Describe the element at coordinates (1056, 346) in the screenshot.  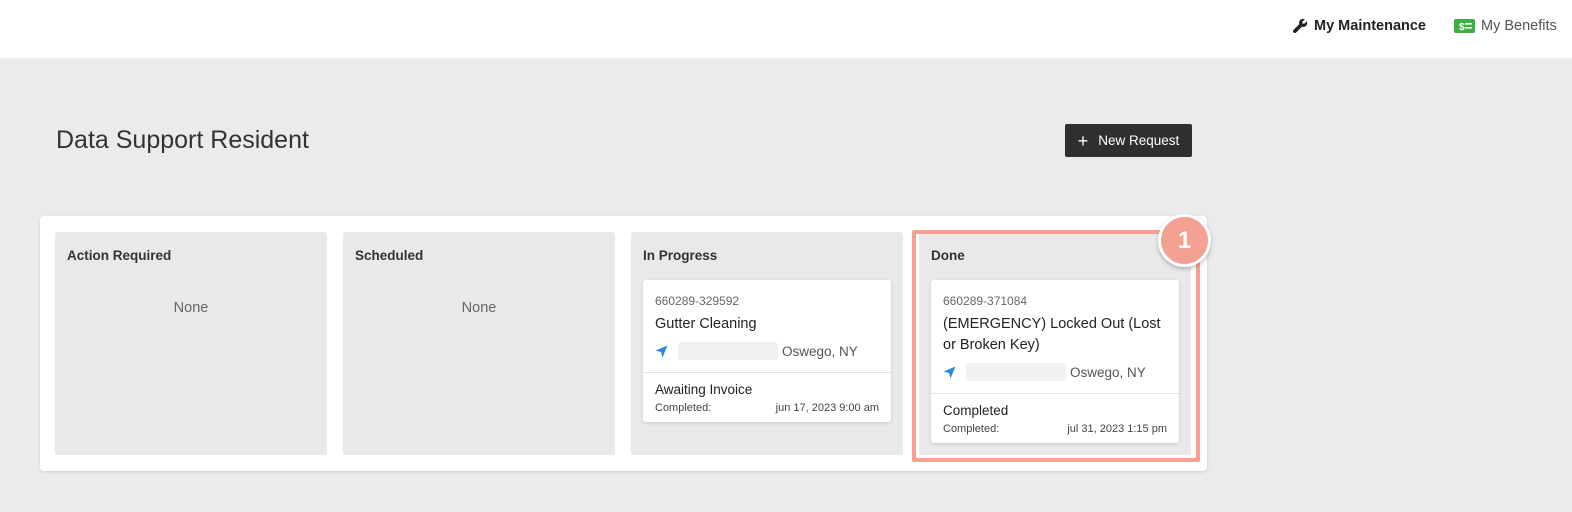
I see `step-highlight-frame` at that location.